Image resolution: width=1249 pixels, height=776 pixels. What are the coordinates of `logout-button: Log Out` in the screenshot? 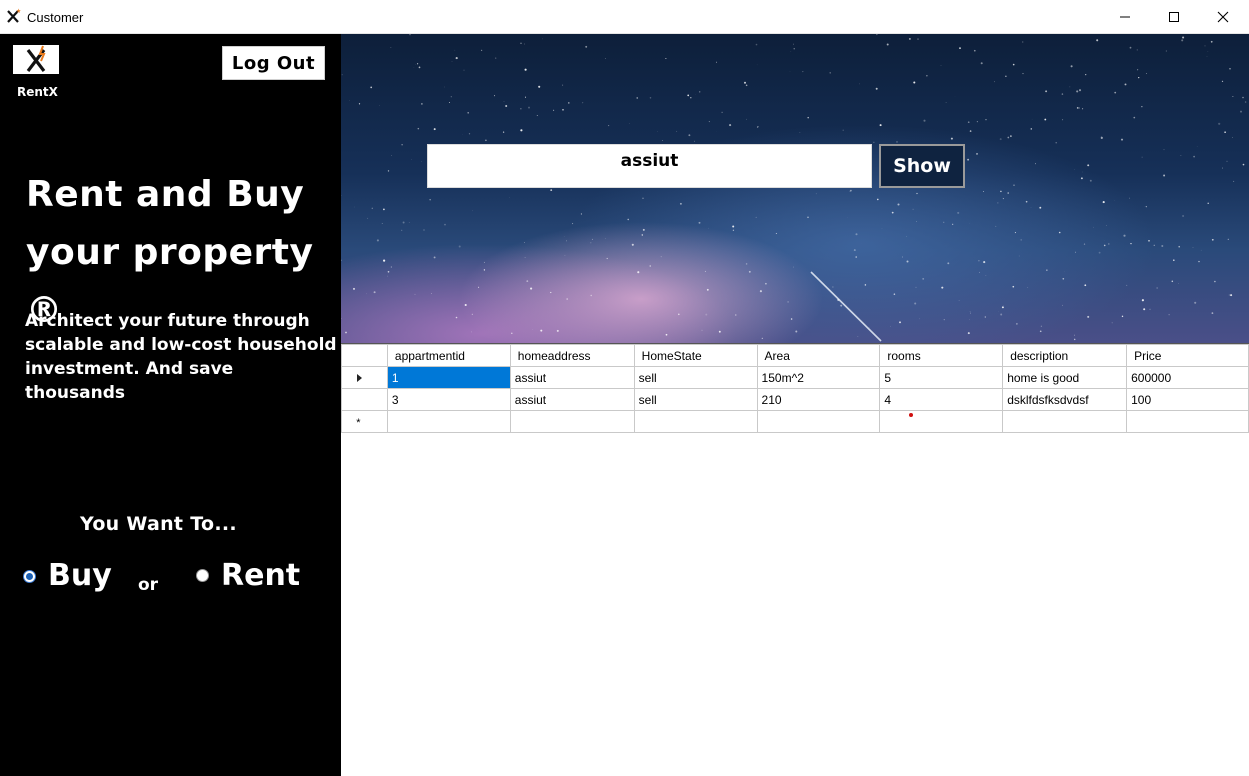 It's located at (273, 63).